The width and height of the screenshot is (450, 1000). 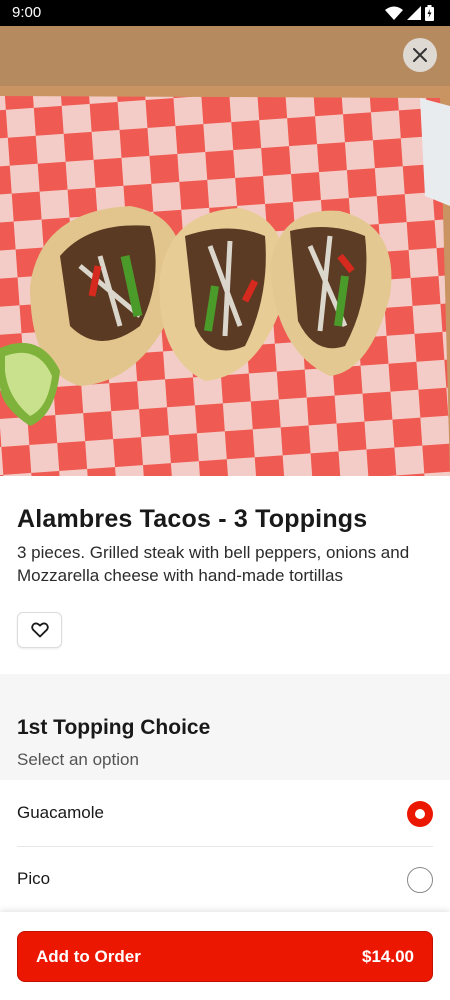 I want to click on topping-section-header: 1st Topping Choice Select an option, so click(x=225, y=727).